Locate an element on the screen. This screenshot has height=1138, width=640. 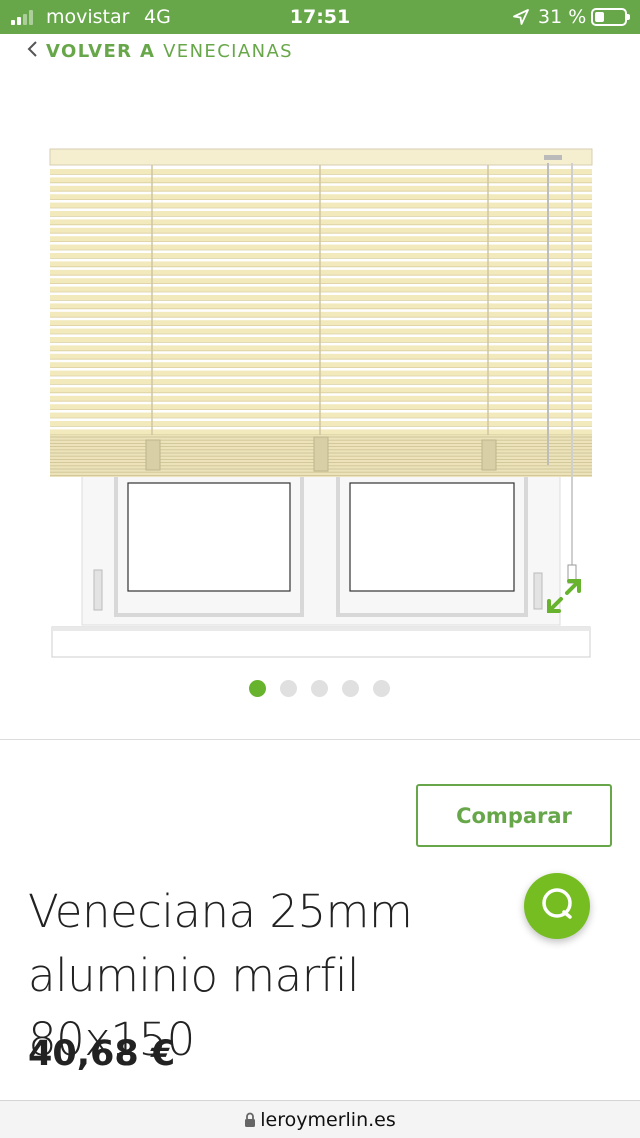
url-text: leroymerlin.es is located at coordinates (328, 1119).